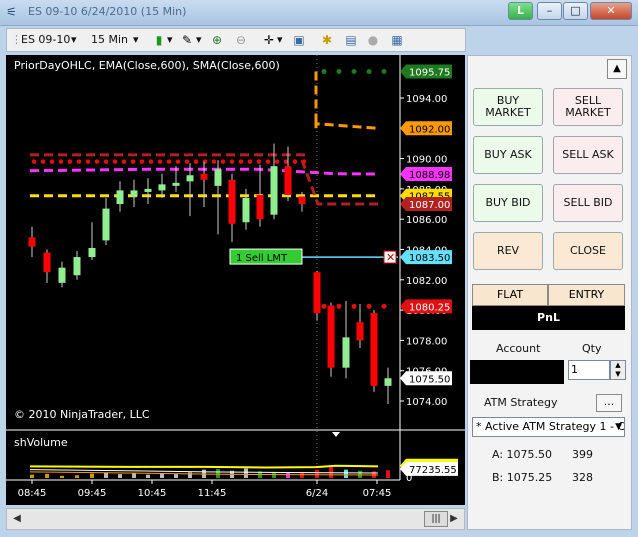  Describe the element at coordinates (508, 251) in the screenshot. I see `reverse-button: REV` at that location.